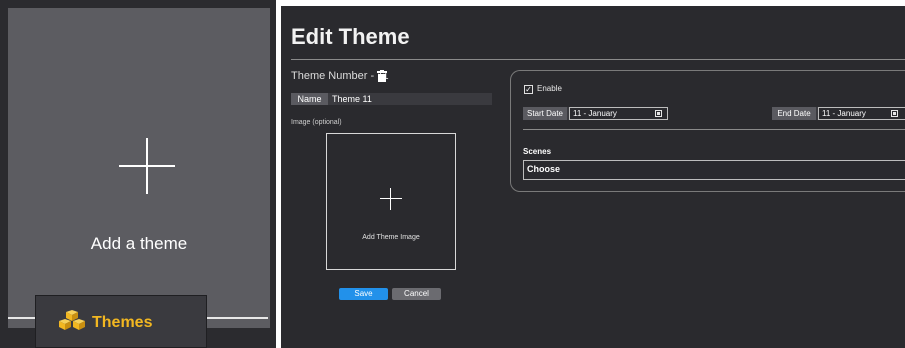 The image size is (905, 348). I want to click on themes-tab: Themes, so click(121, 321).